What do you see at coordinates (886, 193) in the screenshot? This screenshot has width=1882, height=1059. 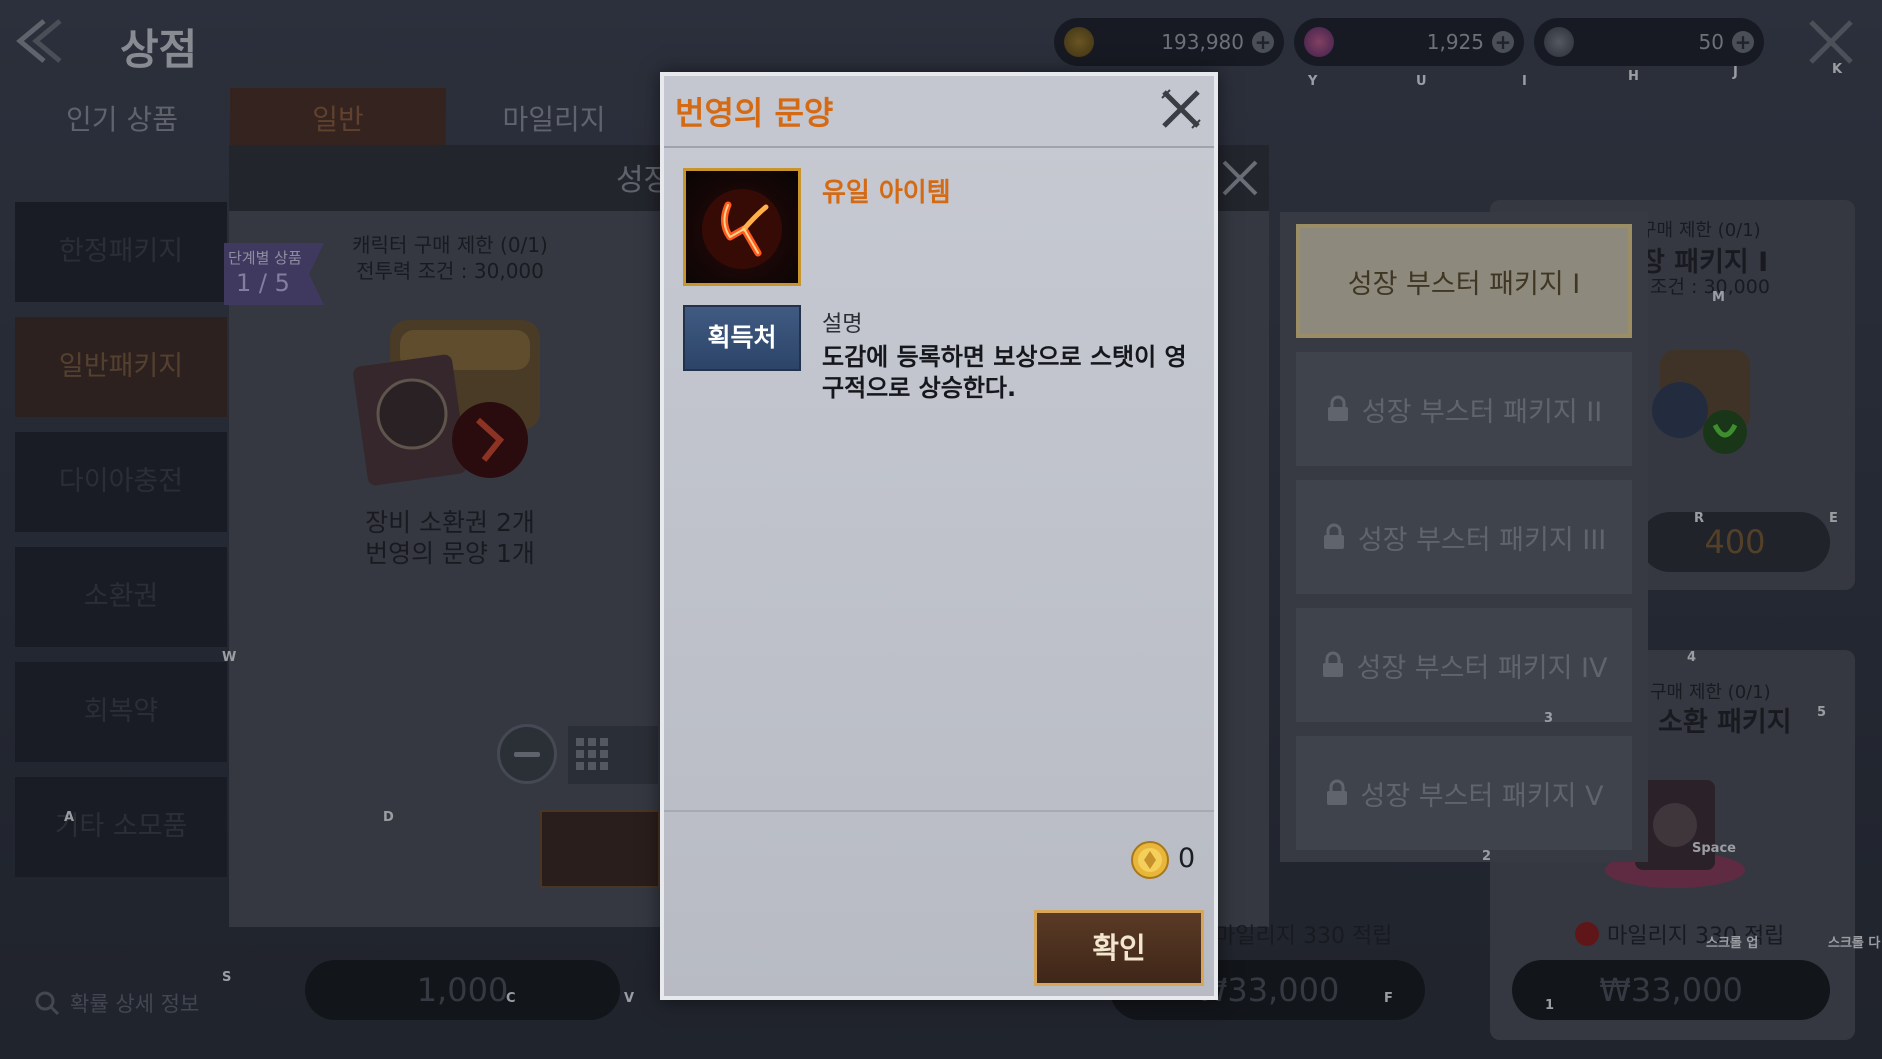 I see `item-rarity: 유일 아이템` at bounding box center [886, 193].